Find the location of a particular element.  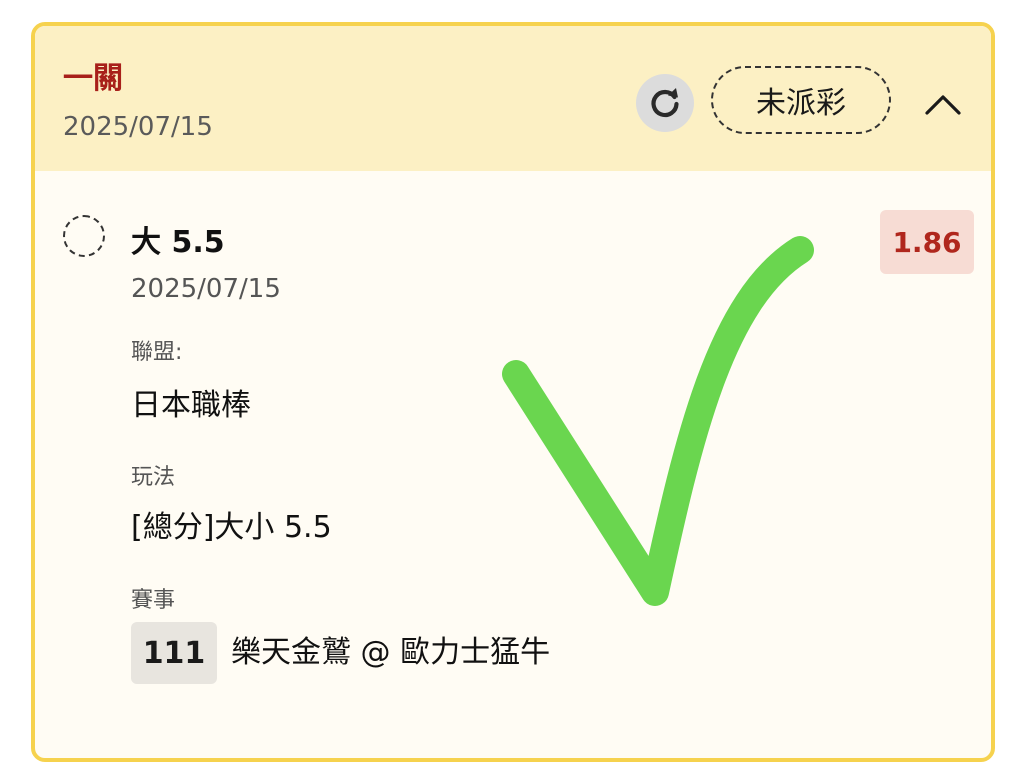

league-label: 聯盟: is located at coordinates (157, 352).